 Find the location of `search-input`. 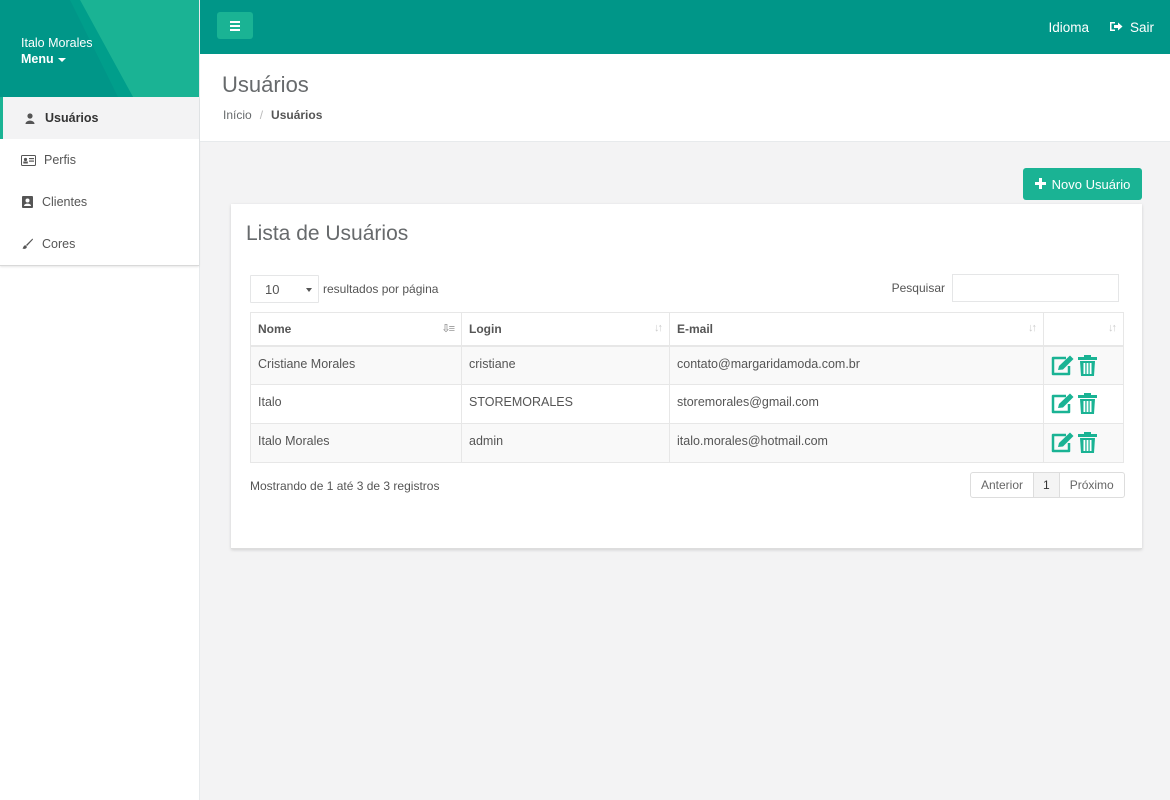

search-input is located at coordinates (1035, 288).